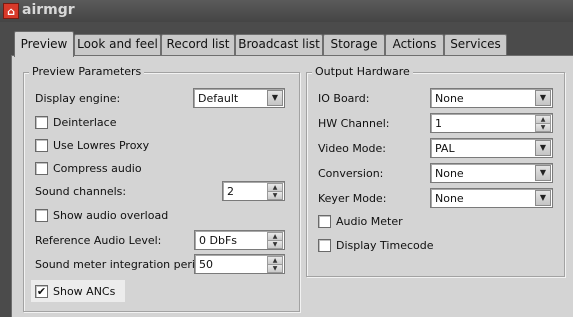 The image size is (573, 317). Describe the element at coordinates (286, 11) in the screenshot. I see `title-bar: ⌂ airmgr` at that location.